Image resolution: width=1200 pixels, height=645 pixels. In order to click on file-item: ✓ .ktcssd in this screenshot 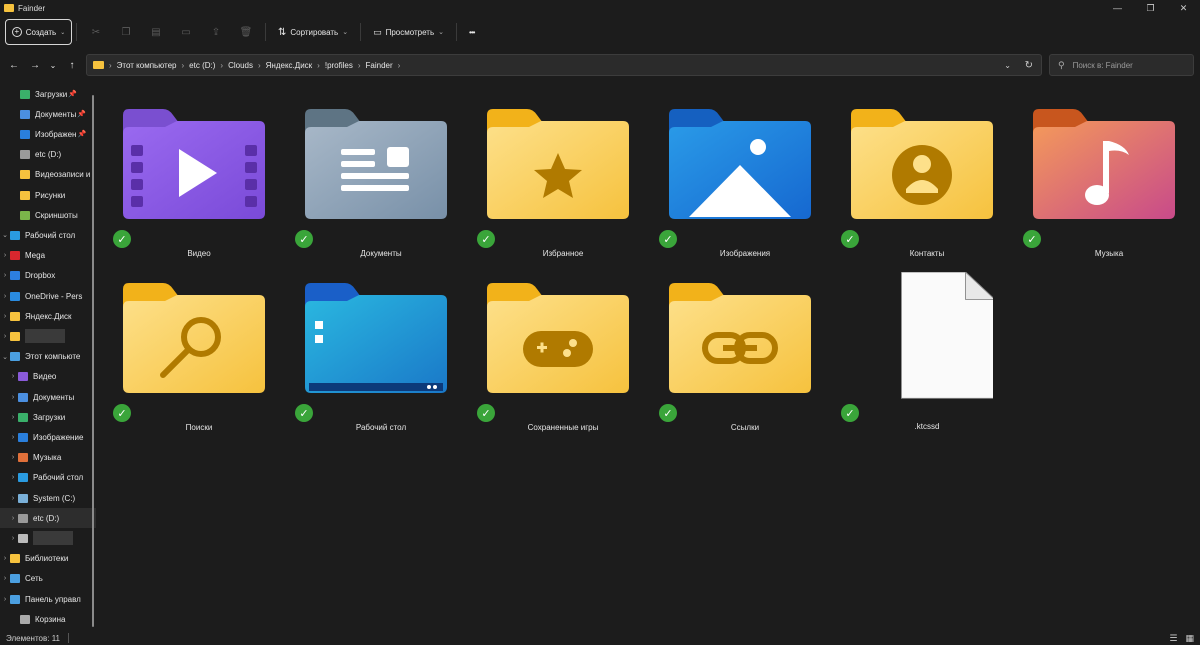, I will do `click(918, 348)`.